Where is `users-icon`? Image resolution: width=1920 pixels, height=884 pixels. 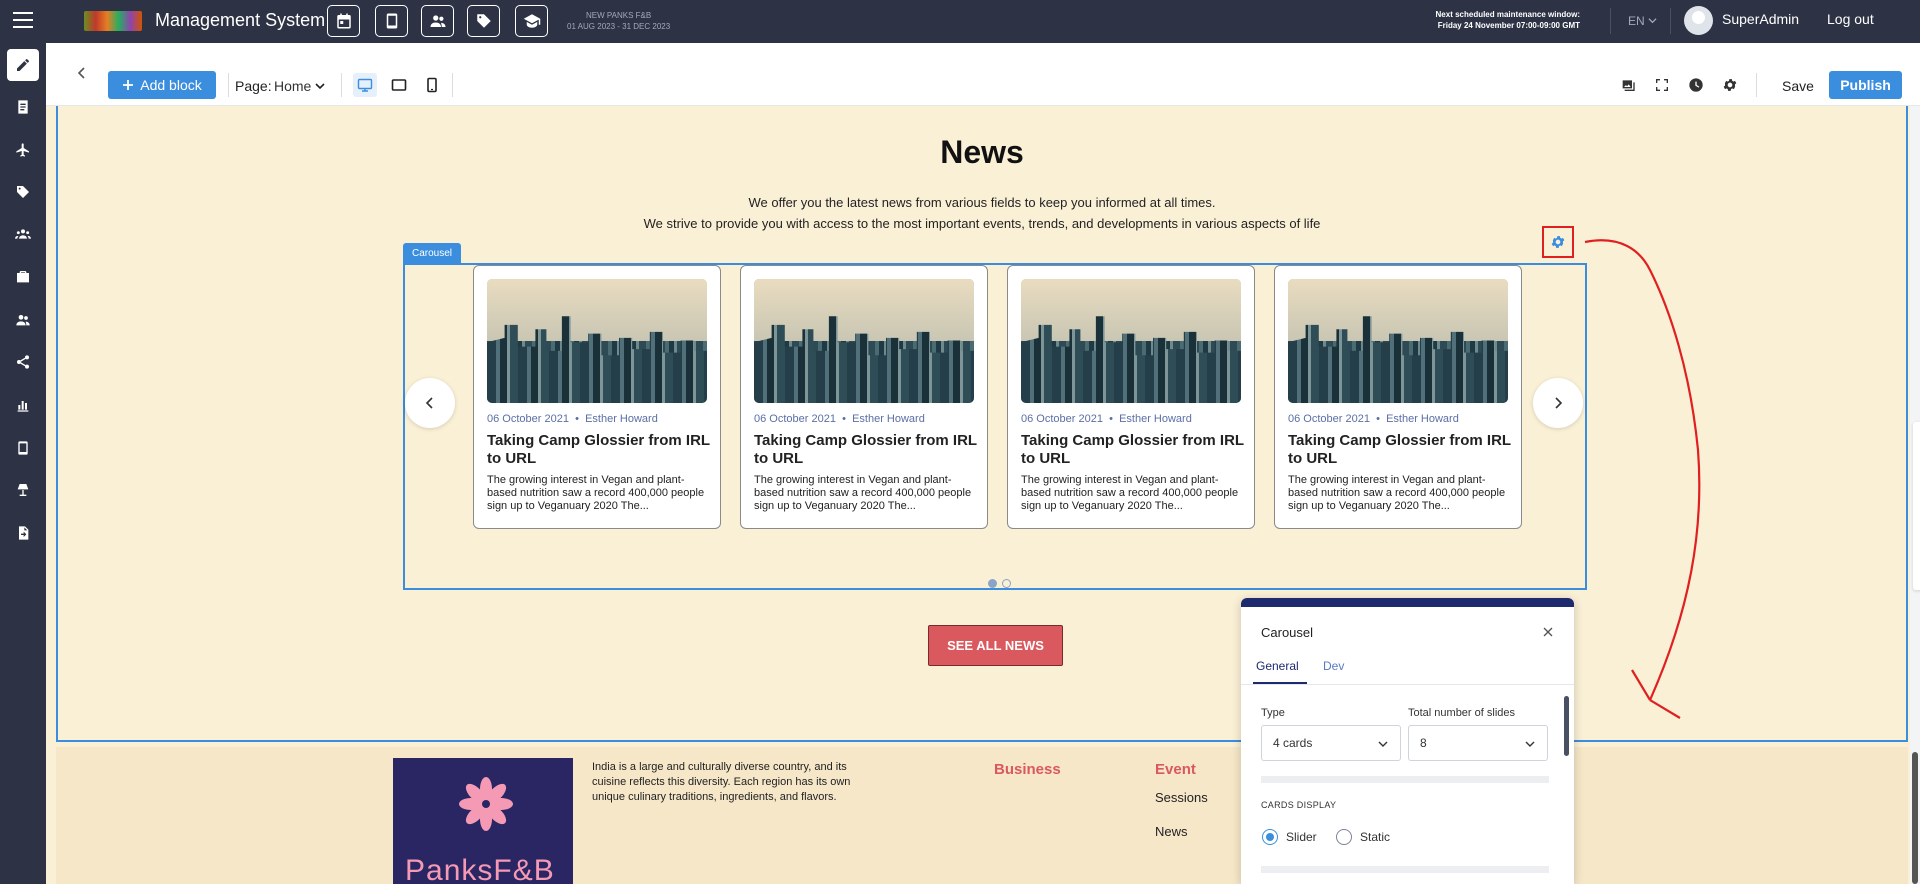
users-icon is located at coordinates (437, 21).